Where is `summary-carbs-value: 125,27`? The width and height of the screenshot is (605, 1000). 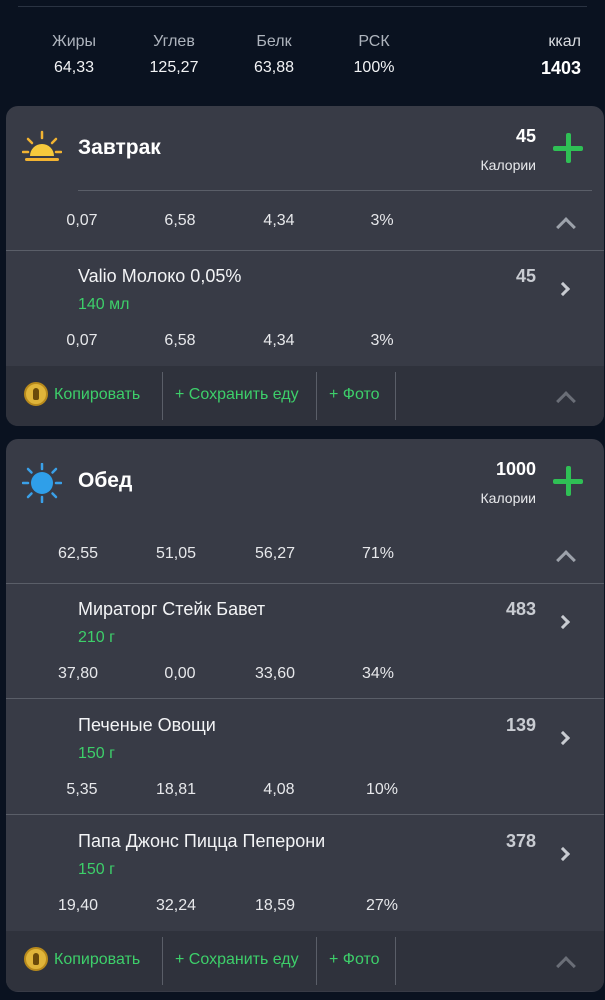
summary-carbs-value: 125,27 is located at coordinates (174, 67).